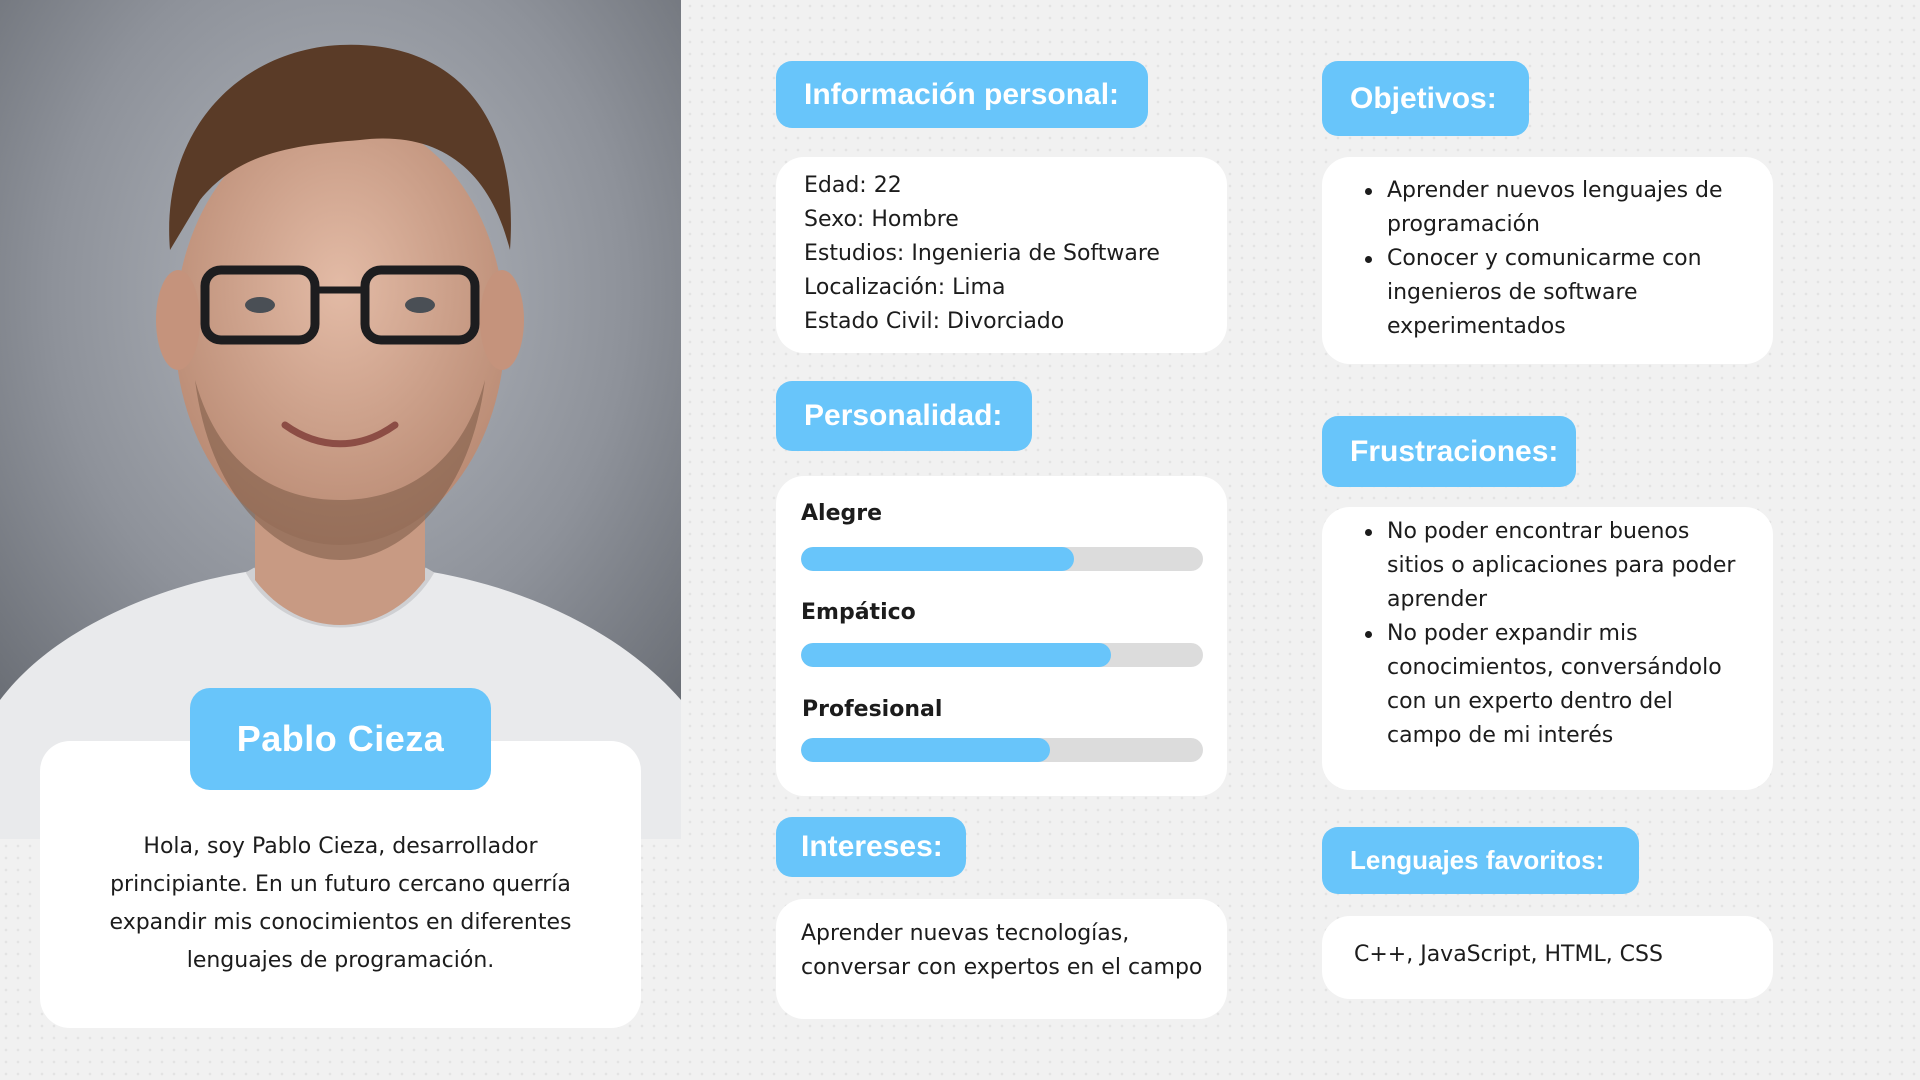 This screenshot has height=1080, width=1920. Describe the element at coordinates (962, 94) in the screenshot. I see `personal-info-header: Información personal:` at that location.